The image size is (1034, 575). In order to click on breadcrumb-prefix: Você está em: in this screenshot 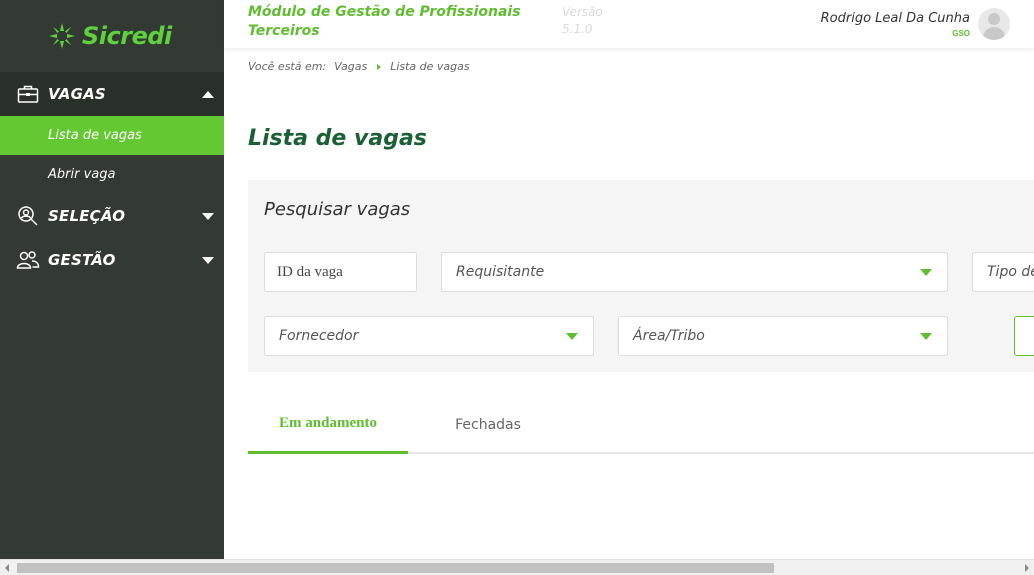, I will do `click(287, 66)`.